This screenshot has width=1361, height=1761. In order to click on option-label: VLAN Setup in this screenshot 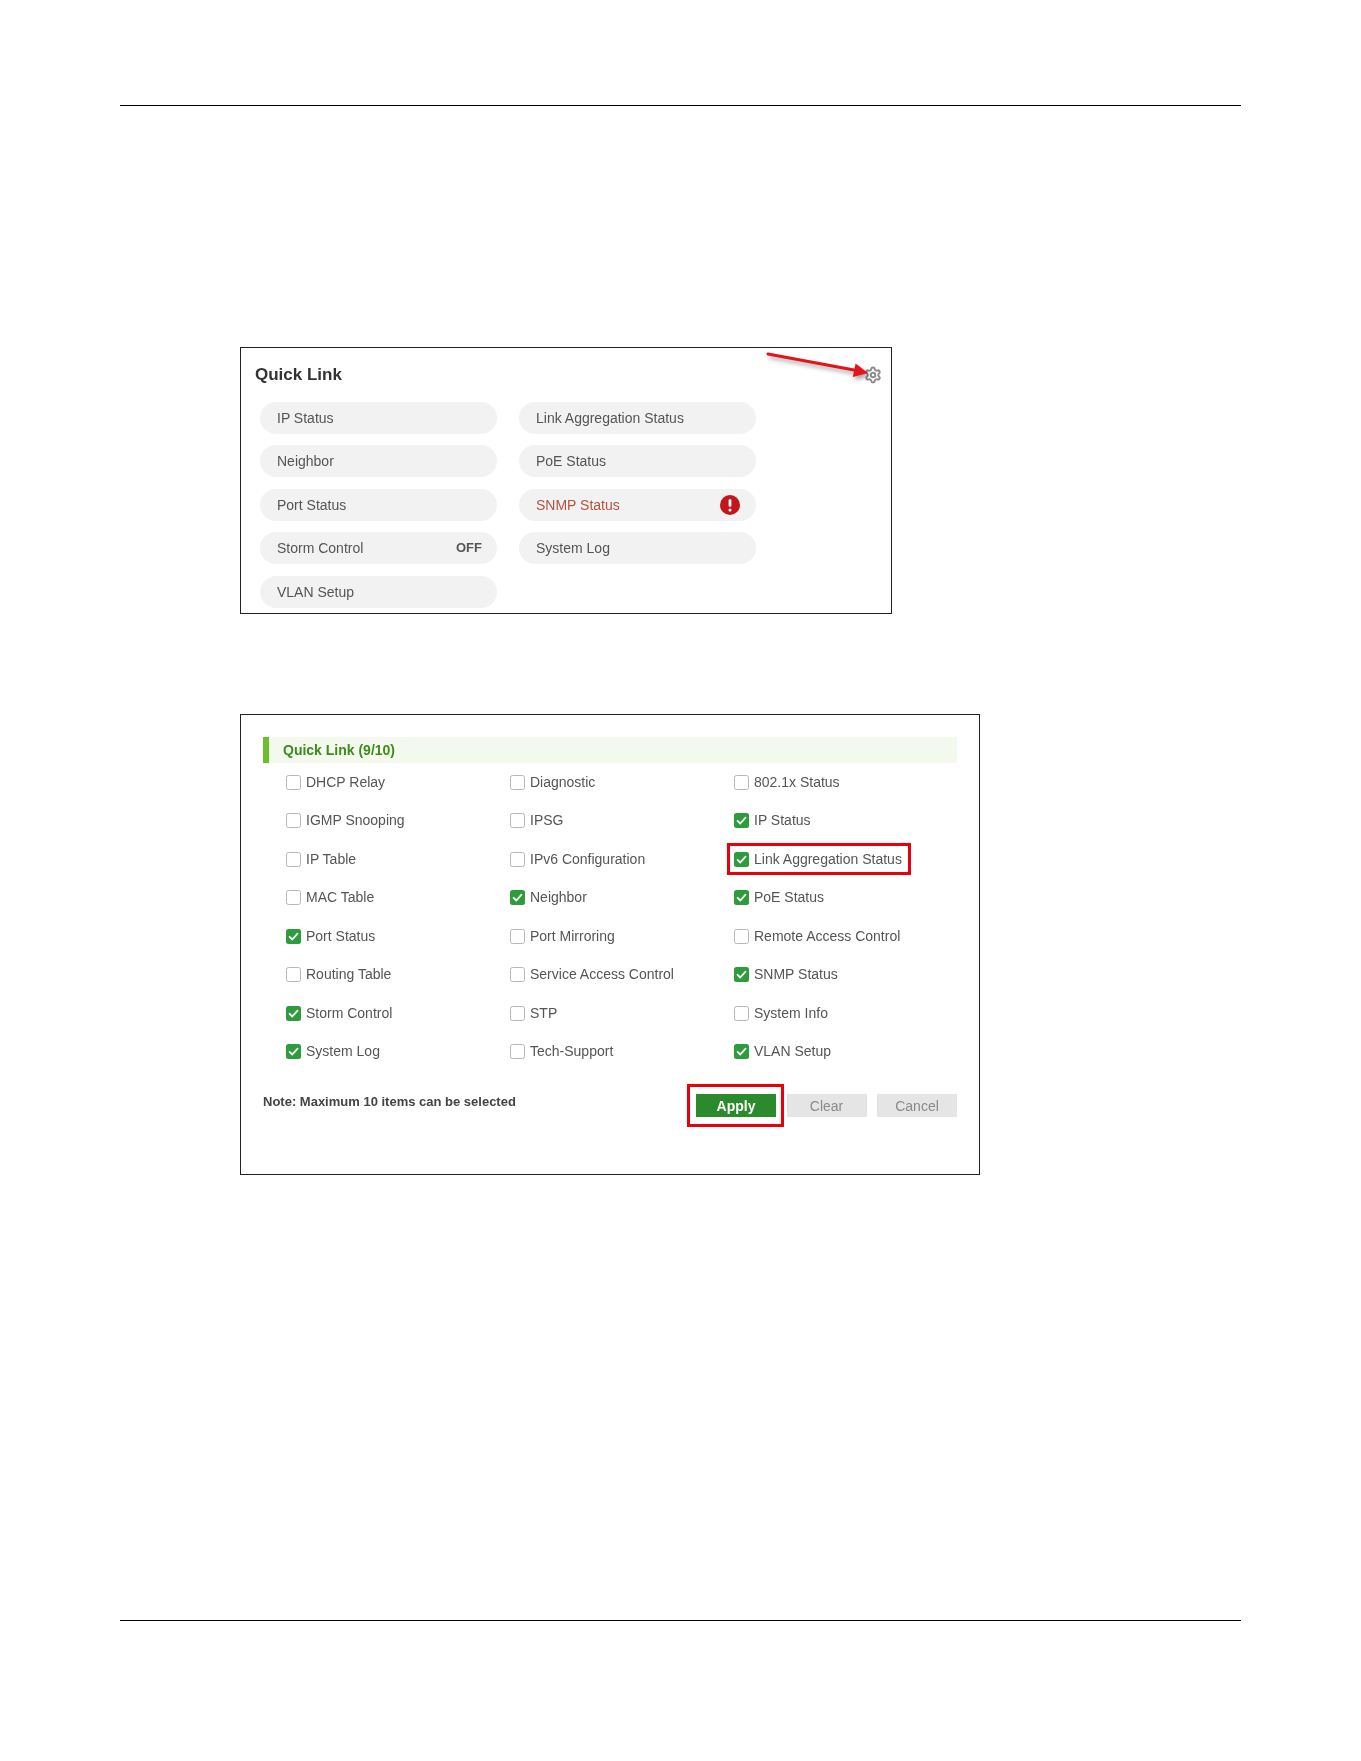, I will do `click(793, 1052)`.